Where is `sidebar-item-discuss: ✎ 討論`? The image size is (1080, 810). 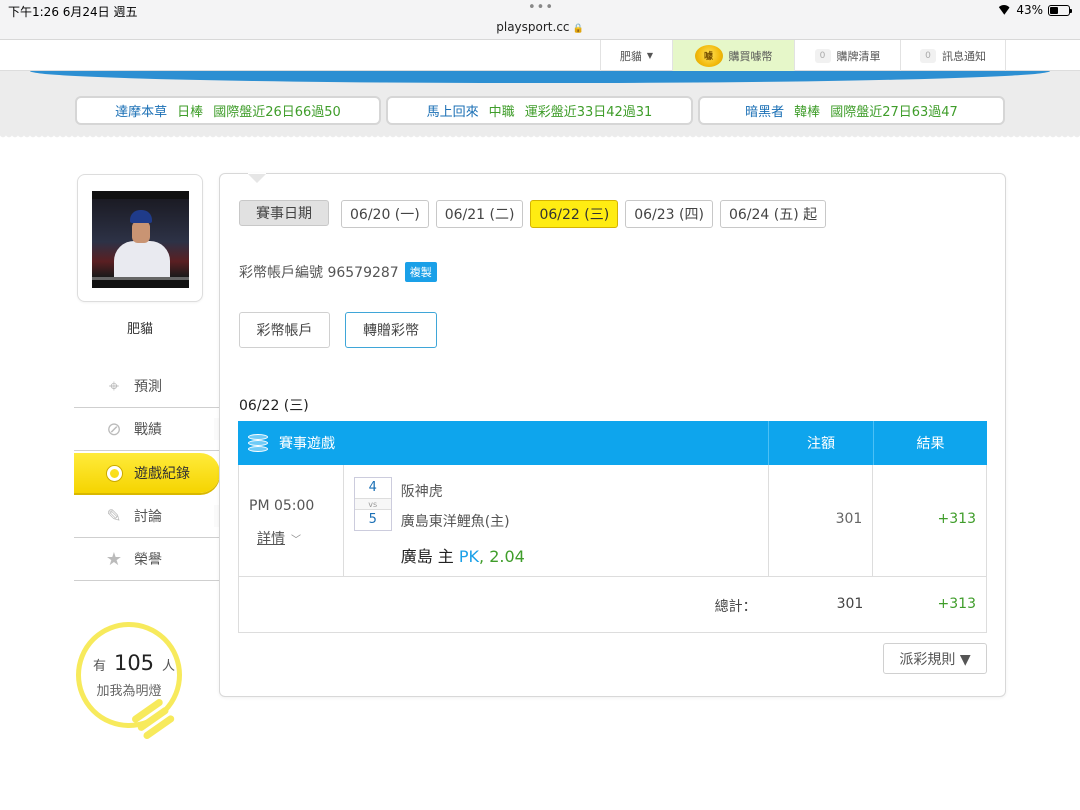 sidebar-item-discuss: ✎ 討論 is located at coordinates (148, 516).